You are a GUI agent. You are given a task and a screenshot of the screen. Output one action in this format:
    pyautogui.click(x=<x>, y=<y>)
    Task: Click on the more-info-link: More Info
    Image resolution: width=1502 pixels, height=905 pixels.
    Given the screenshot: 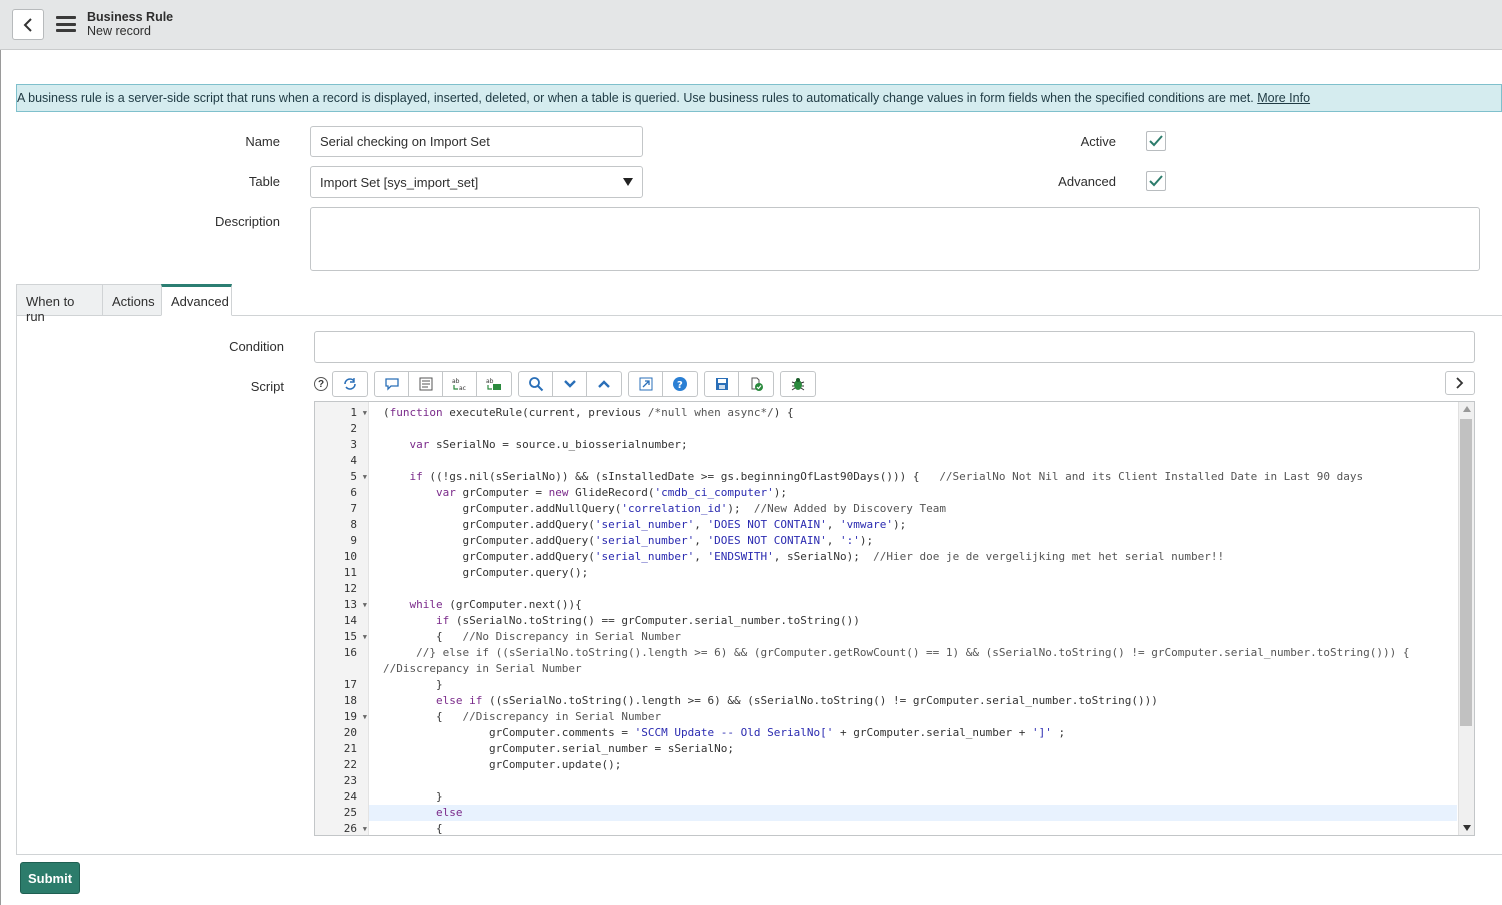 What is the action you would take?
    pyautogui.click(x=1283, y=98)
    